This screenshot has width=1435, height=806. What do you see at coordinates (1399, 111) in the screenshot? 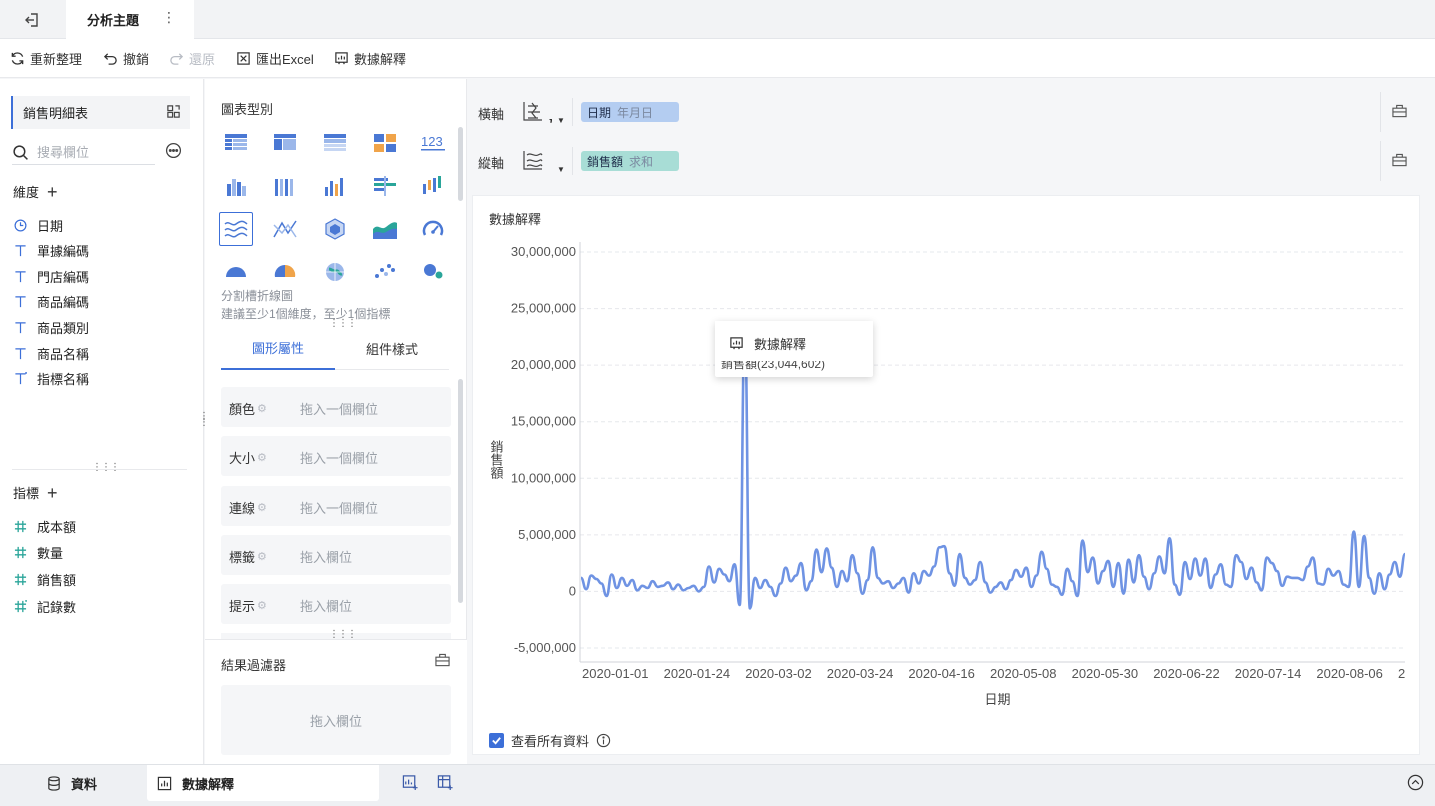
I see `x-axis-filter-icon` at bounding box center [1399, 111].